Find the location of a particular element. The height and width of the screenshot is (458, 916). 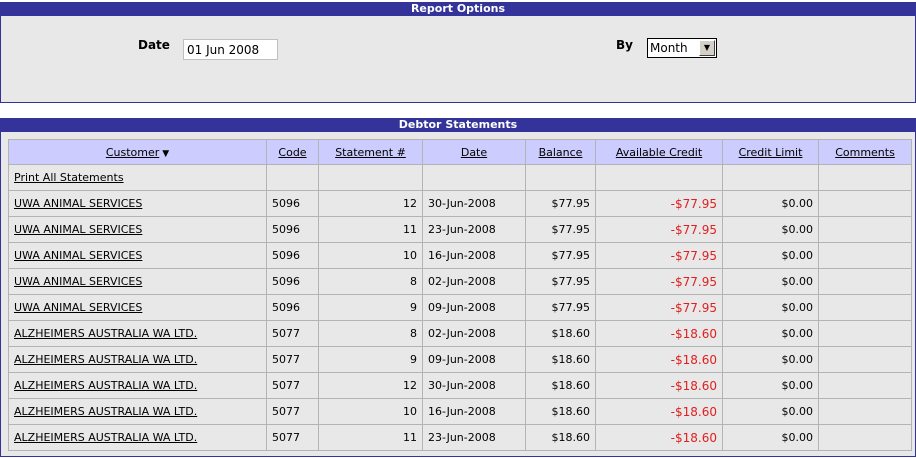

statement-number-cell: 12 is located at coordinates (370, 203).